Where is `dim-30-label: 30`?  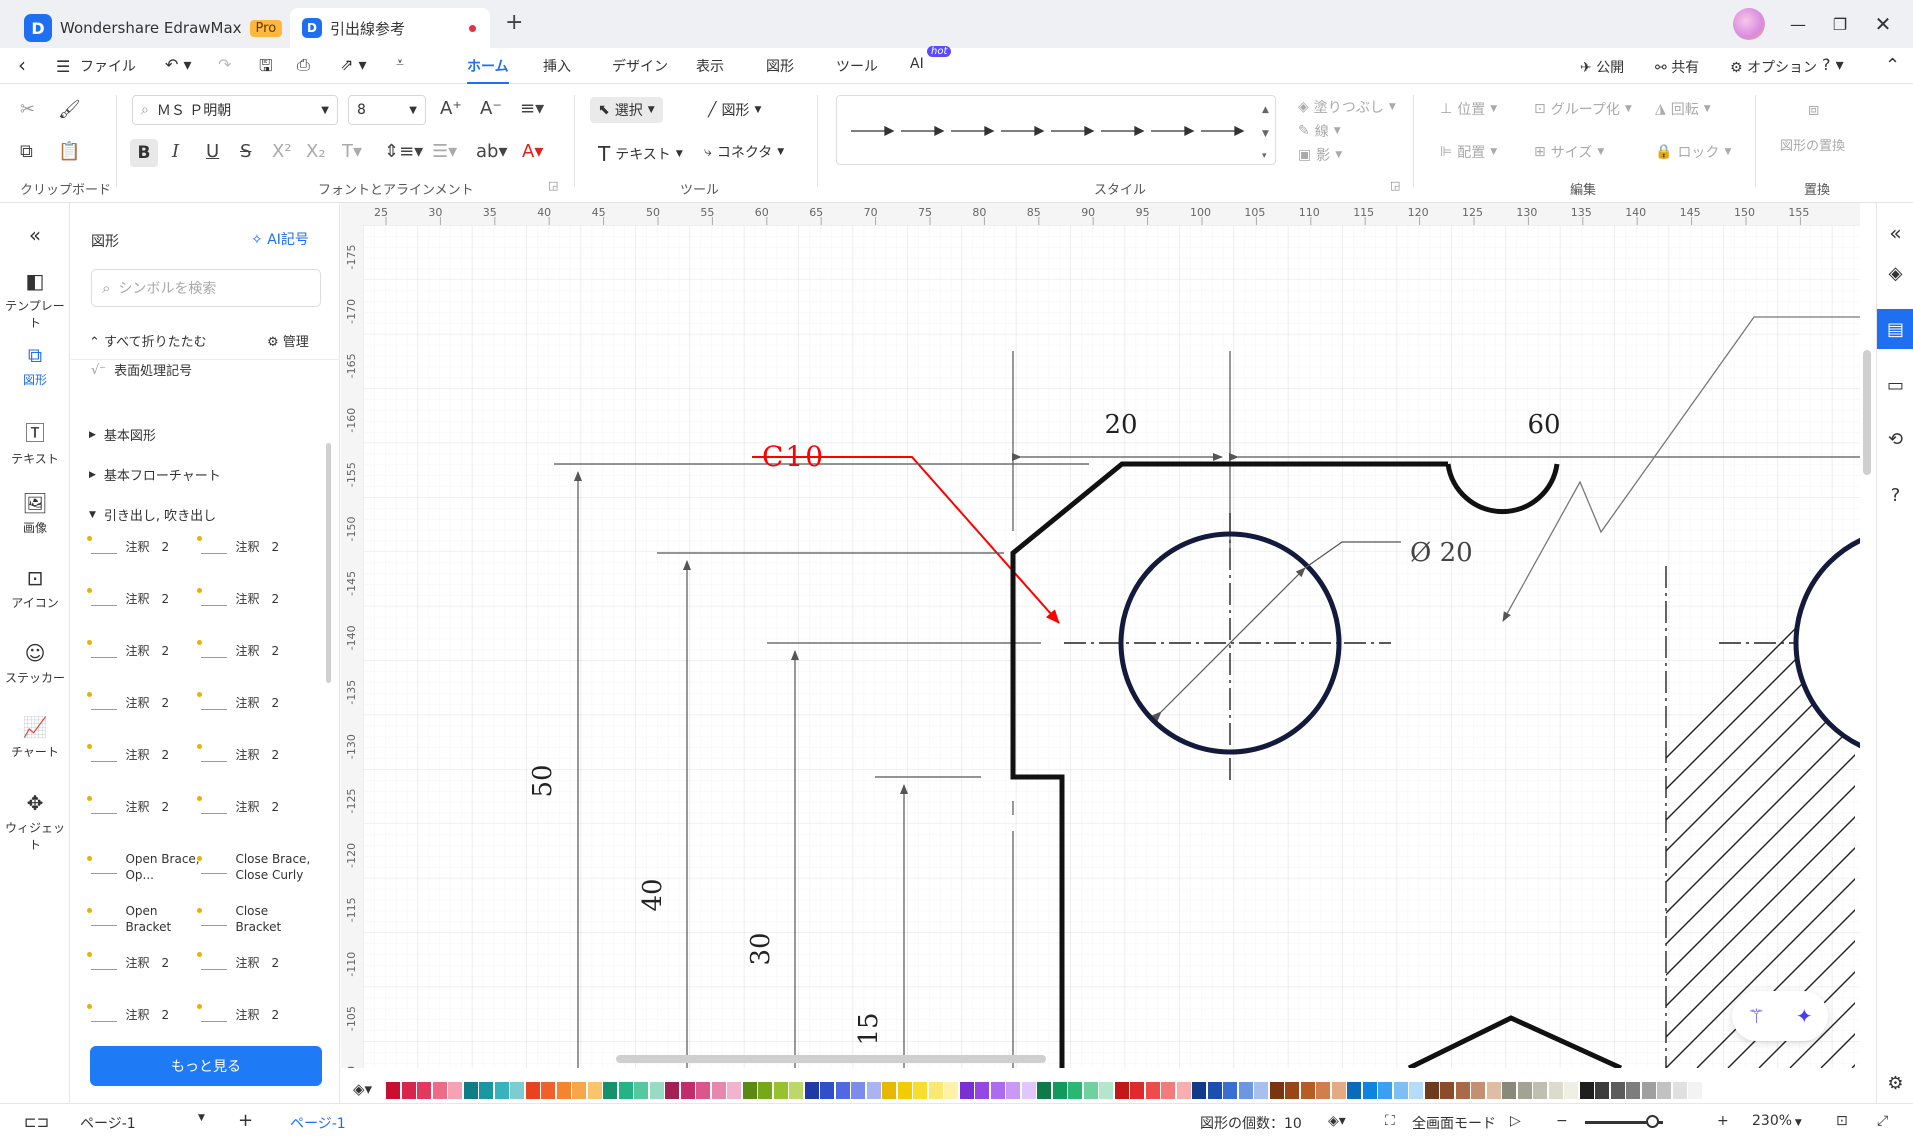 dim-30-label: 30 is located at coordinates (761, 948).